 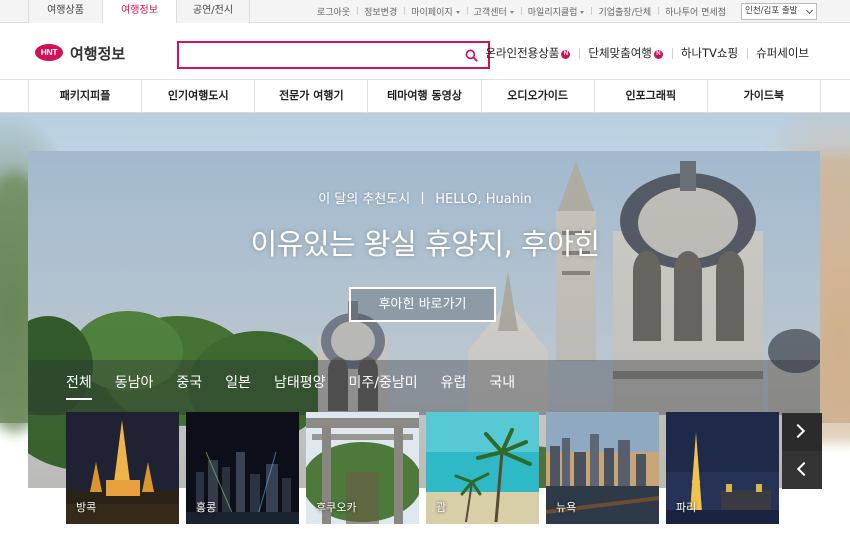 I want to click on region-tab-japan: 일본, so click(x=238, y=386).